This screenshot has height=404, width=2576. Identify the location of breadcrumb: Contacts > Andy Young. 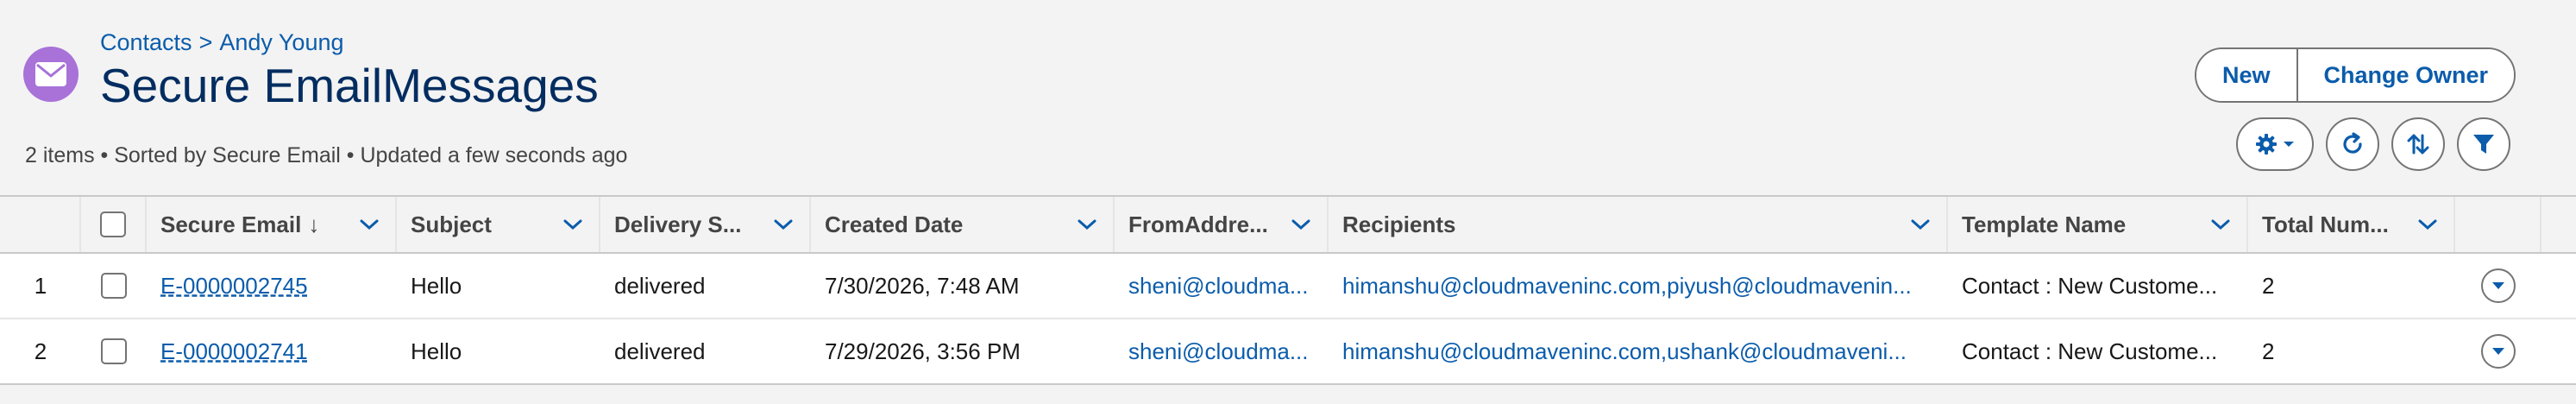
(222, 42).